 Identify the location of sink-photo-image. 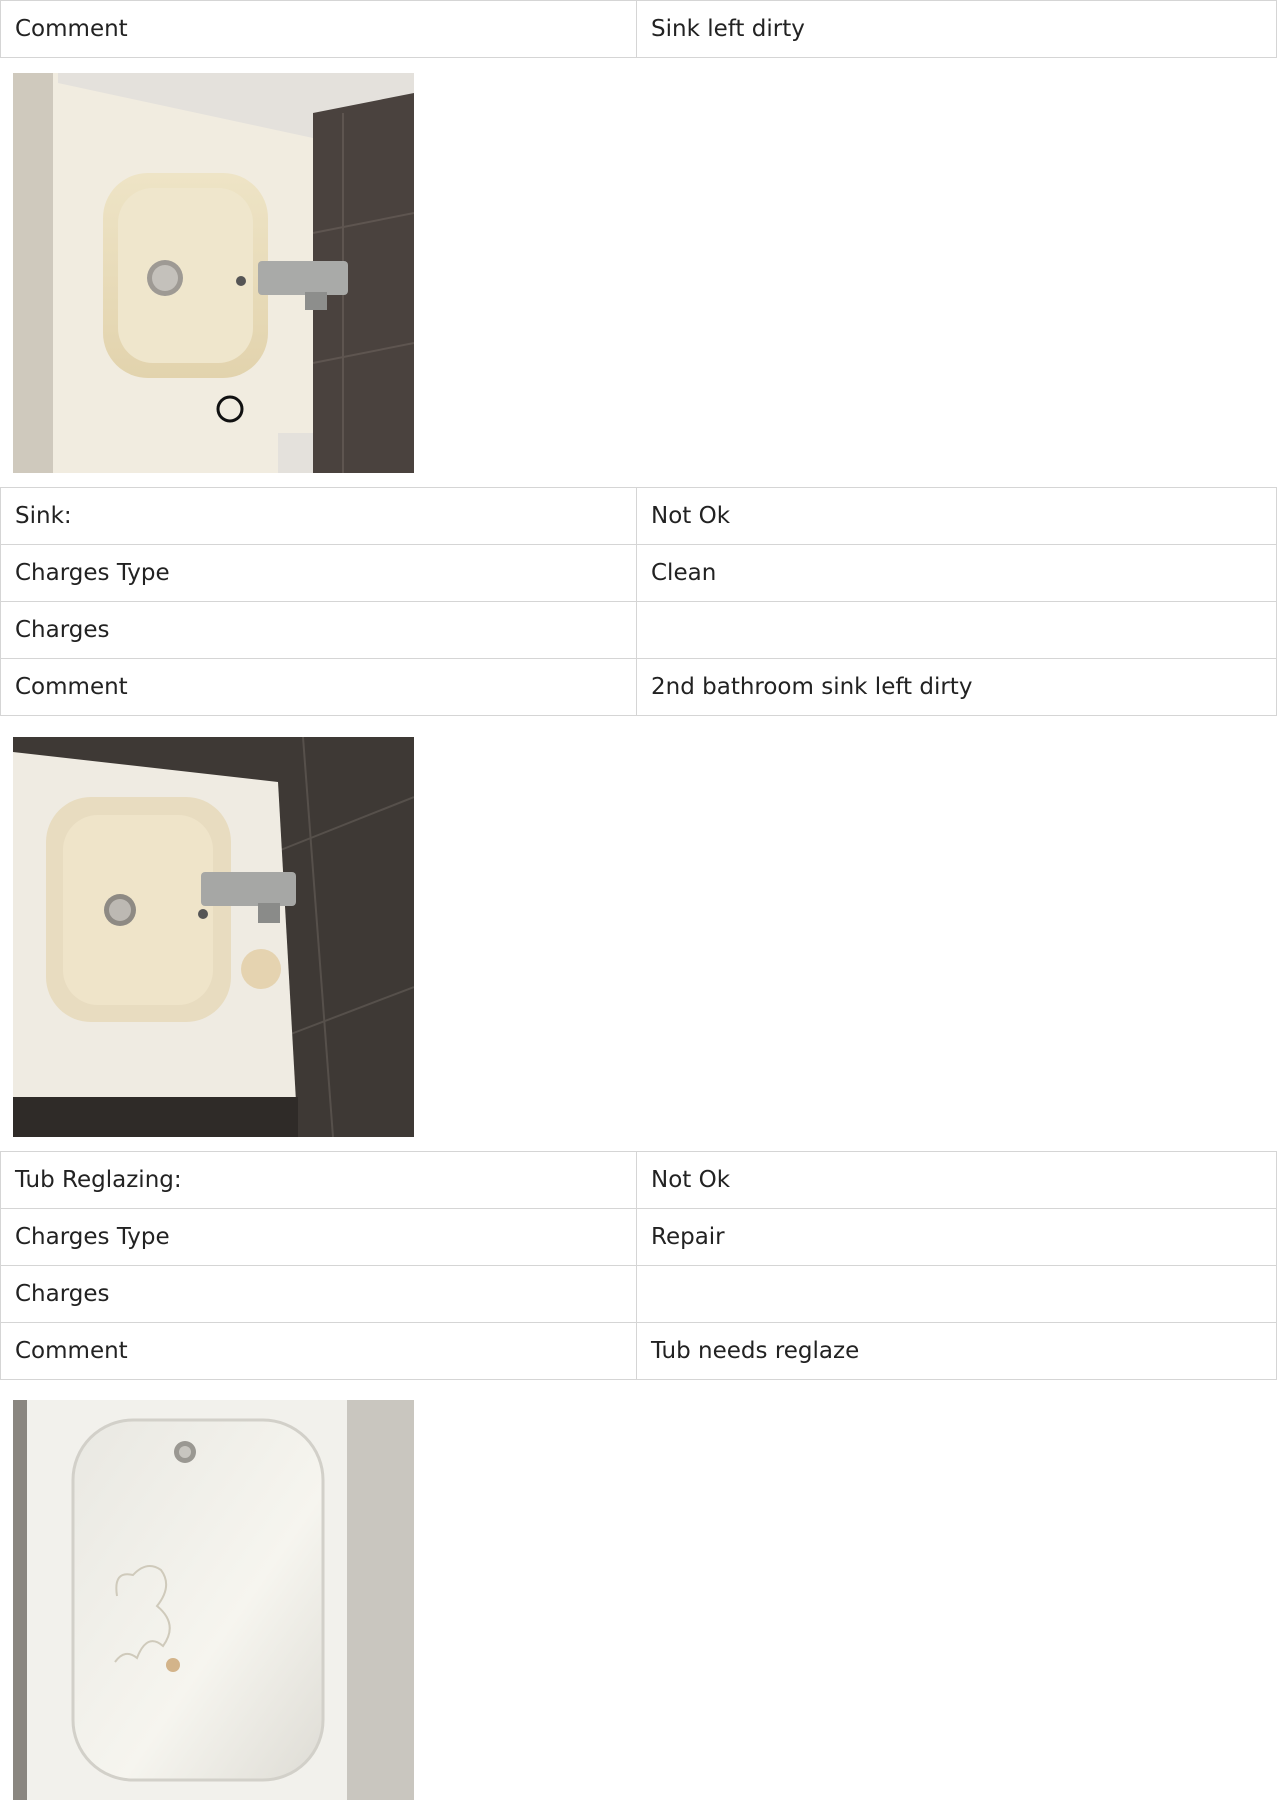
(213, 273).